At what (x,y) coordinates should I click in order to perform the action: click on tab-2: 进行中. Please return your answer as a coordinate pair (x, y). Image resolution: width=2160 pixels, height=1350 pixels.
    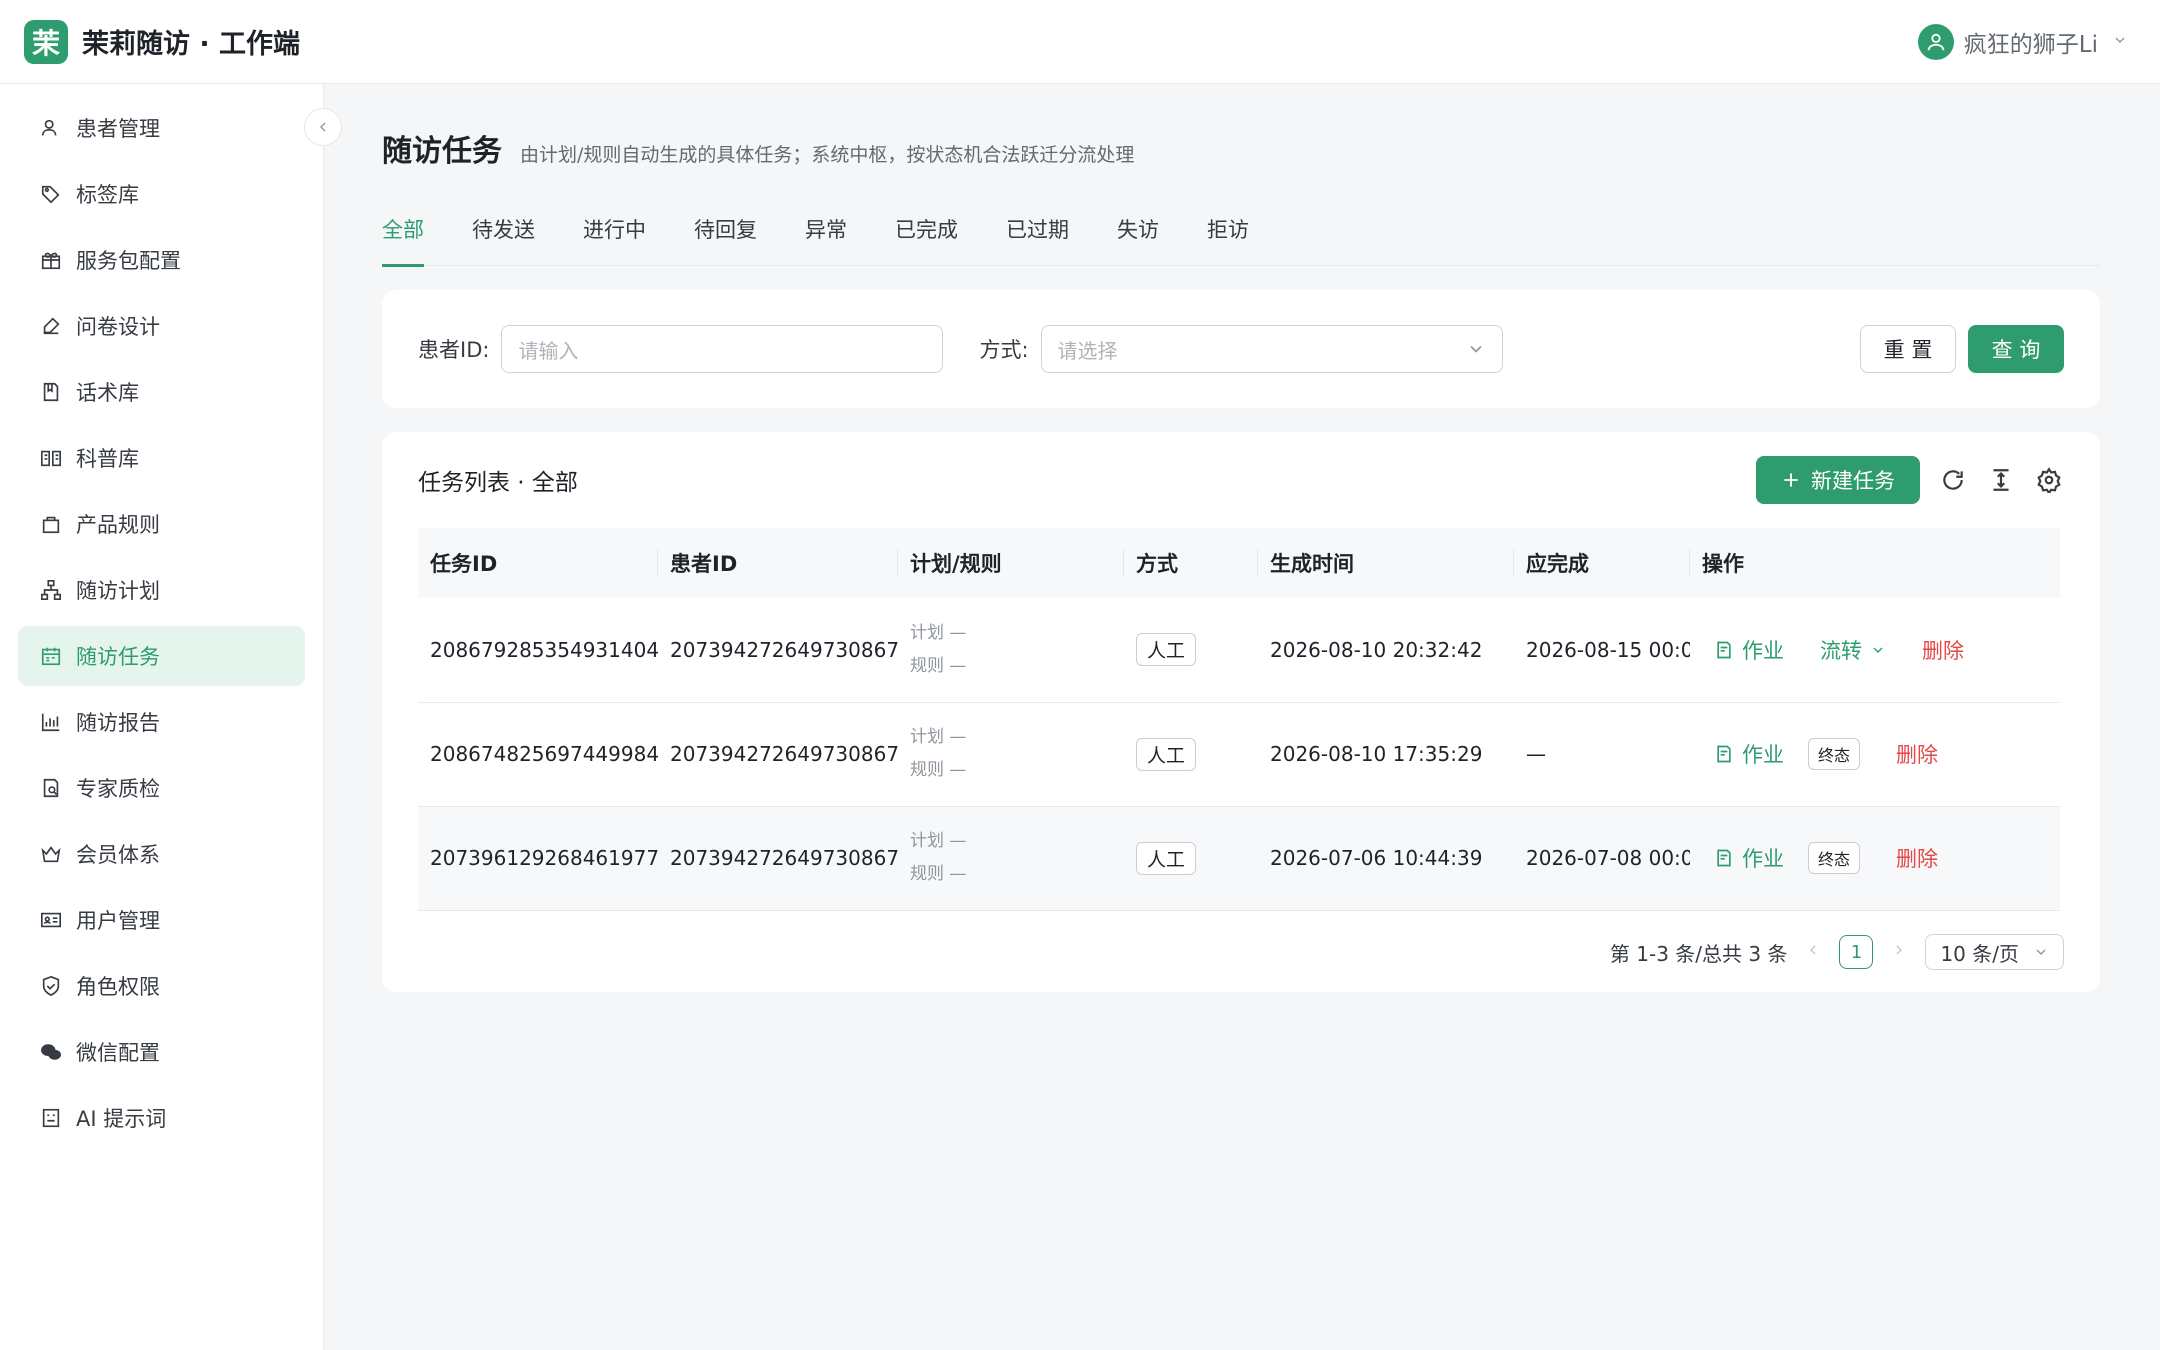
    Looking at the image, I should click on (614, 238).